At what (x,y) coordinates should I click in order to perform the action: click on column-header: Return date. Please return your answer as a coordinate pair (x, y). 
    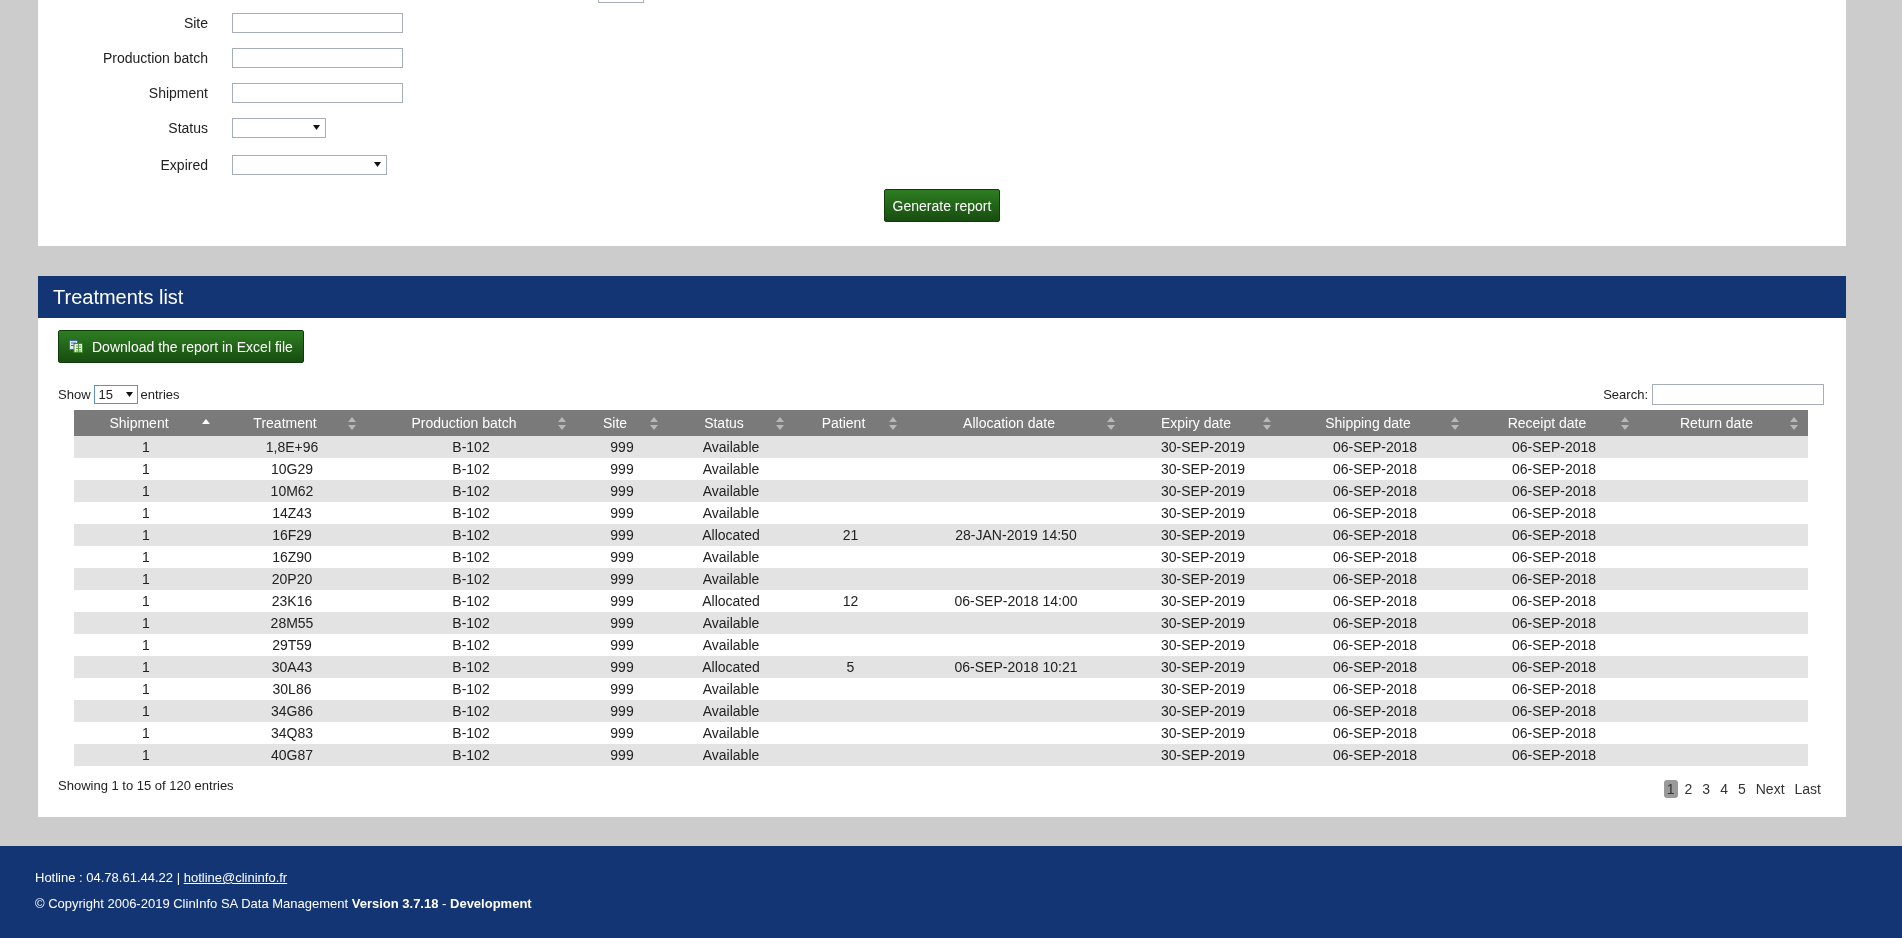
    Looking at the image, I should click on (1723, 423).